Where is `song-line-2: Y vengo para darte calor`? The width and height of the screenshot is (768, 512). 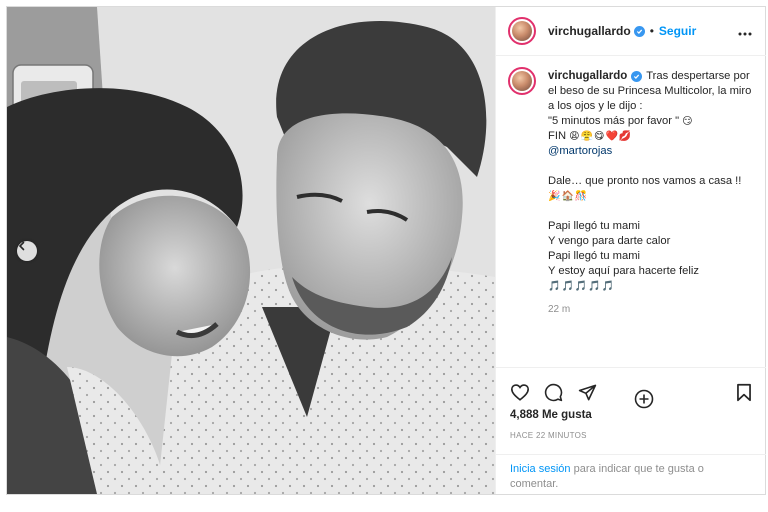 song-line-2: Y vengo para darte calor is located at coordinates (609, 241).